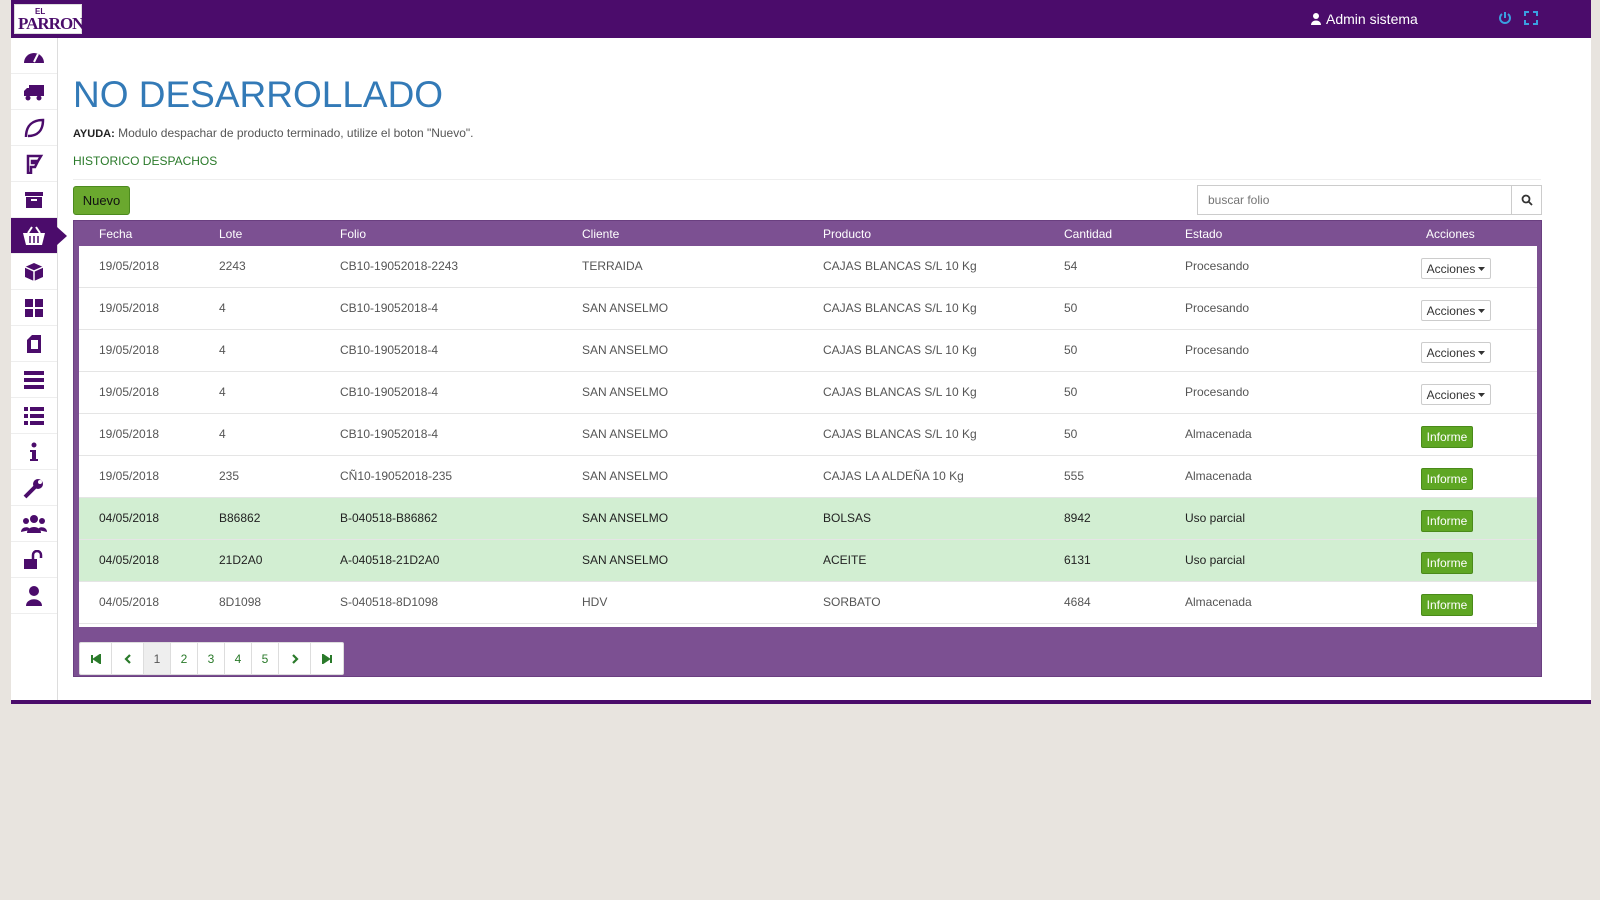  What do you see at coordinates (238, 658) in the screenshot?
I see `page-link: 4` at bounding box center [238, 658].